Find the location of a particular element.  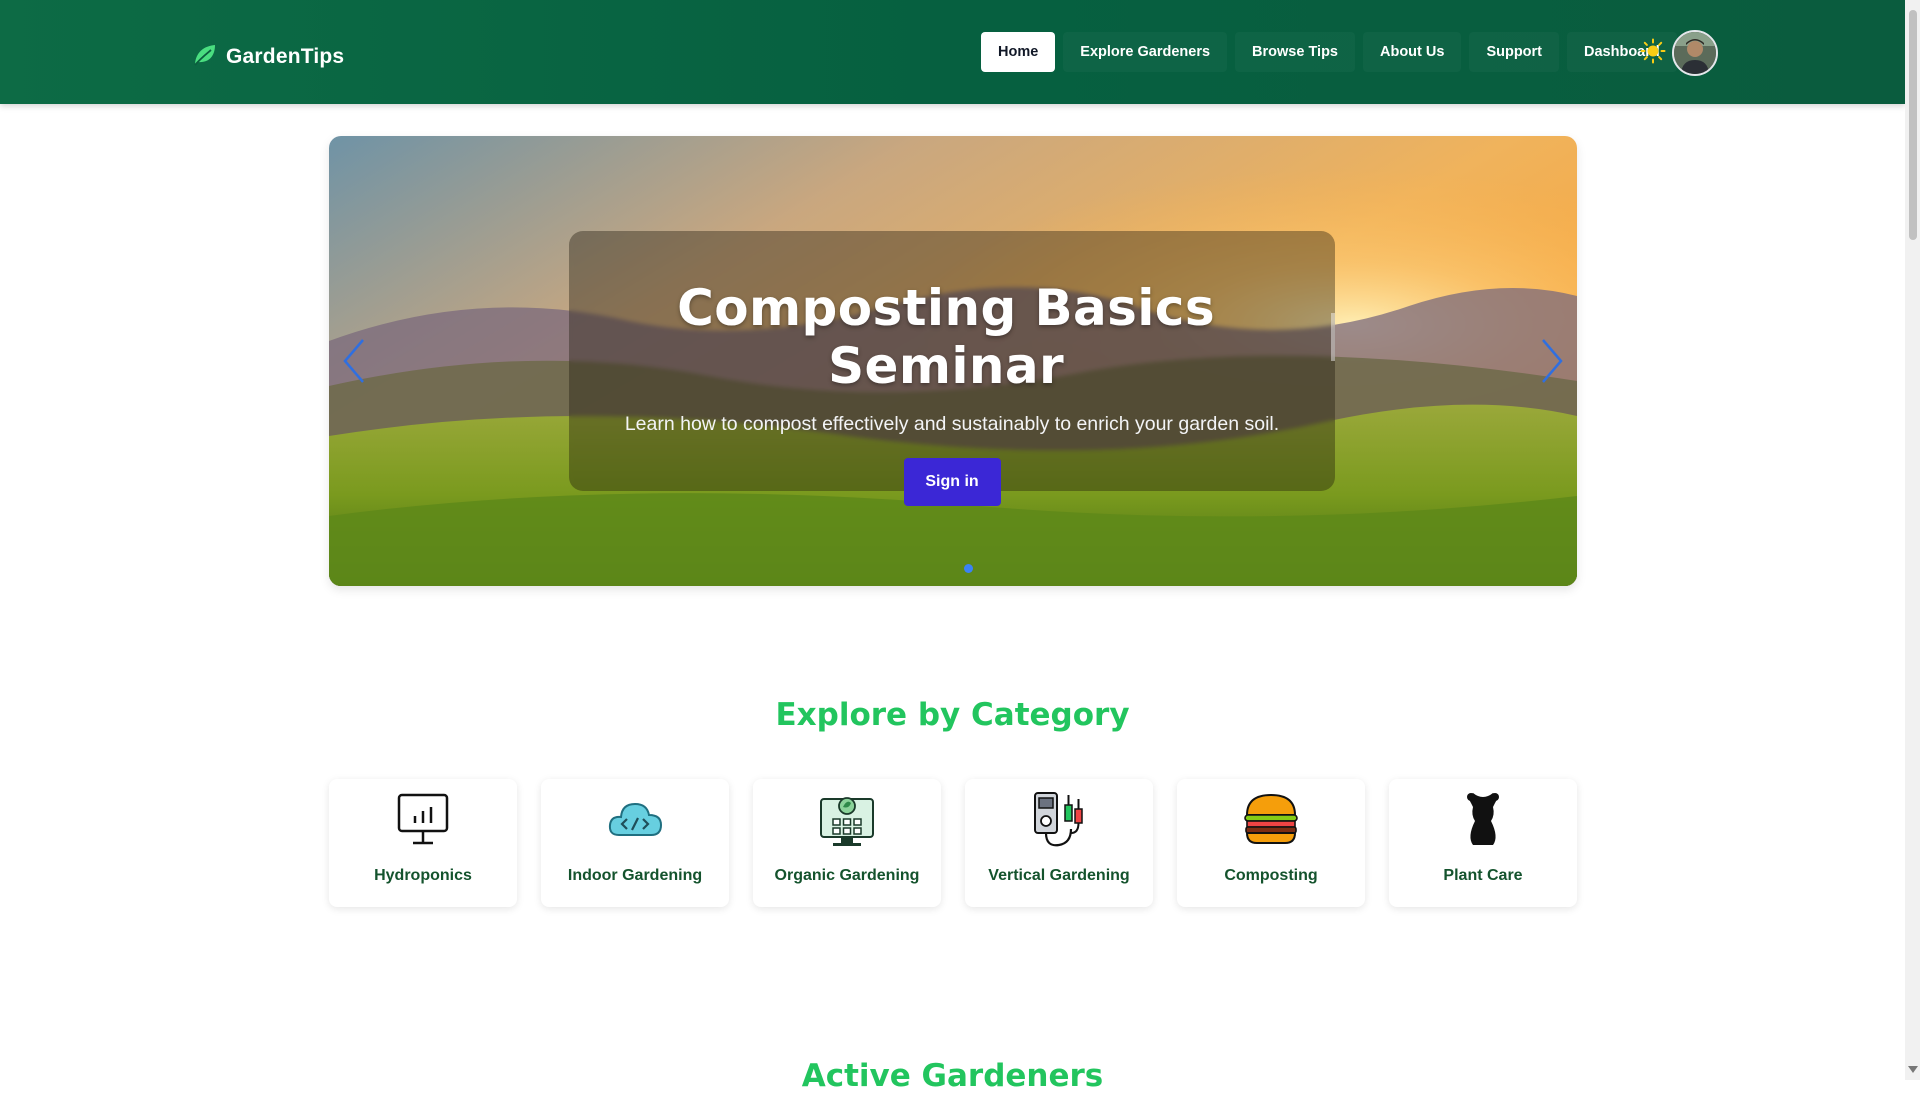

category-card-plant-care: Plant Care is located at coordinates (1483, 843).